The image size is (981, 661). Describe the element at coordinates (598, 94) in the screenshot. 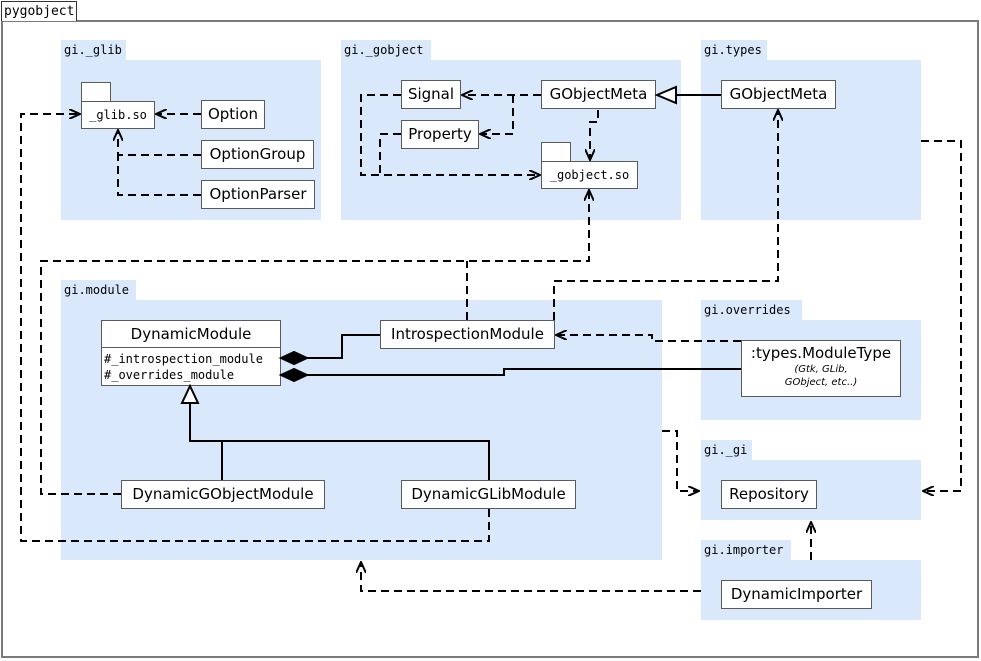

I see `class-gobjectmeta-gobject: GObjectMeta` at that location.